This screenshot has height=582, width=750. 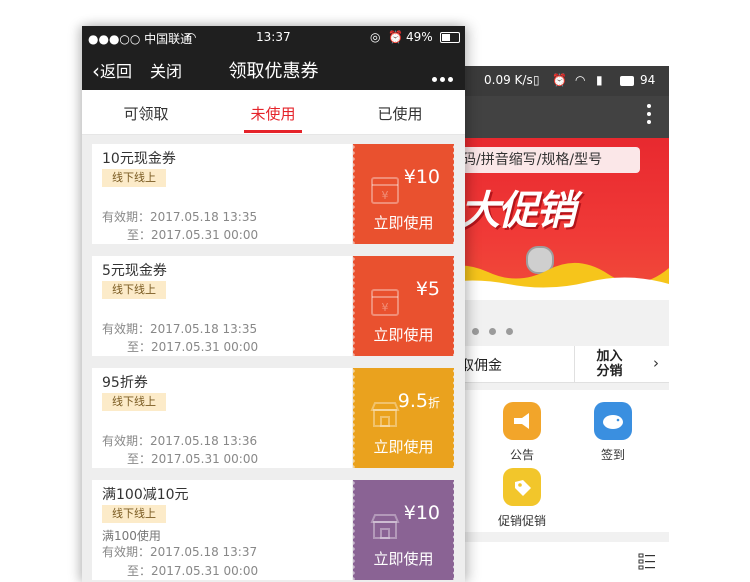 What do you see at coordinates (180, 441) in the screenshot?
I see `valid-from: 有效期：2017.05.18 13:36` at bounding box center [180, 441].